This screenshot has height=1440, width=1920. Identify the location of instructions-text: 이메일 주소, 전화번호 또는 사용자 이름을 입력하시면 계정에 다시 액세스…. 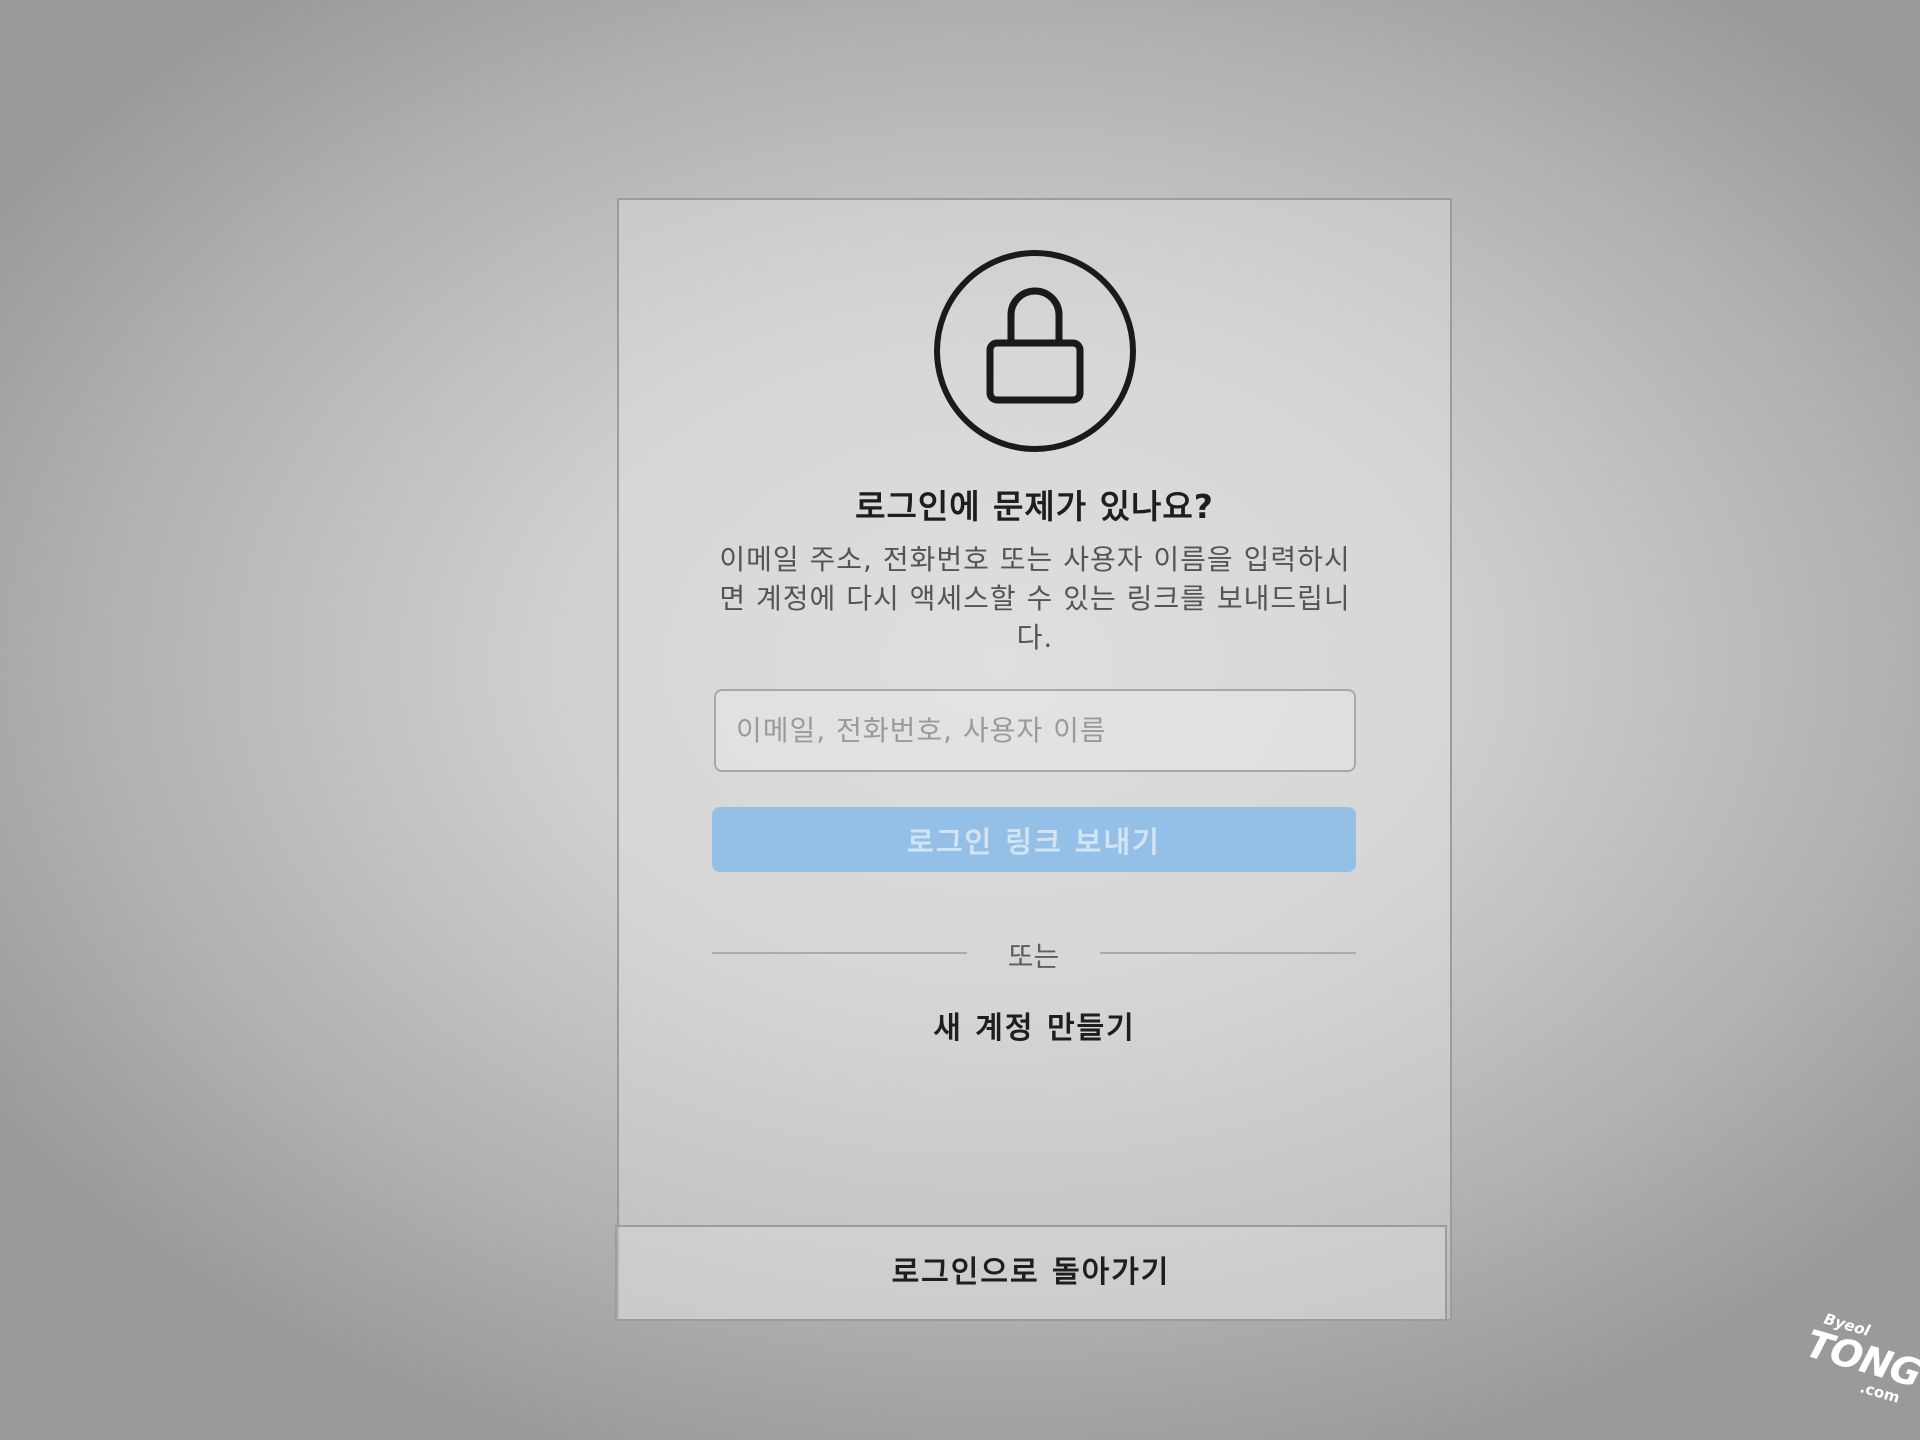
(1035, 598).